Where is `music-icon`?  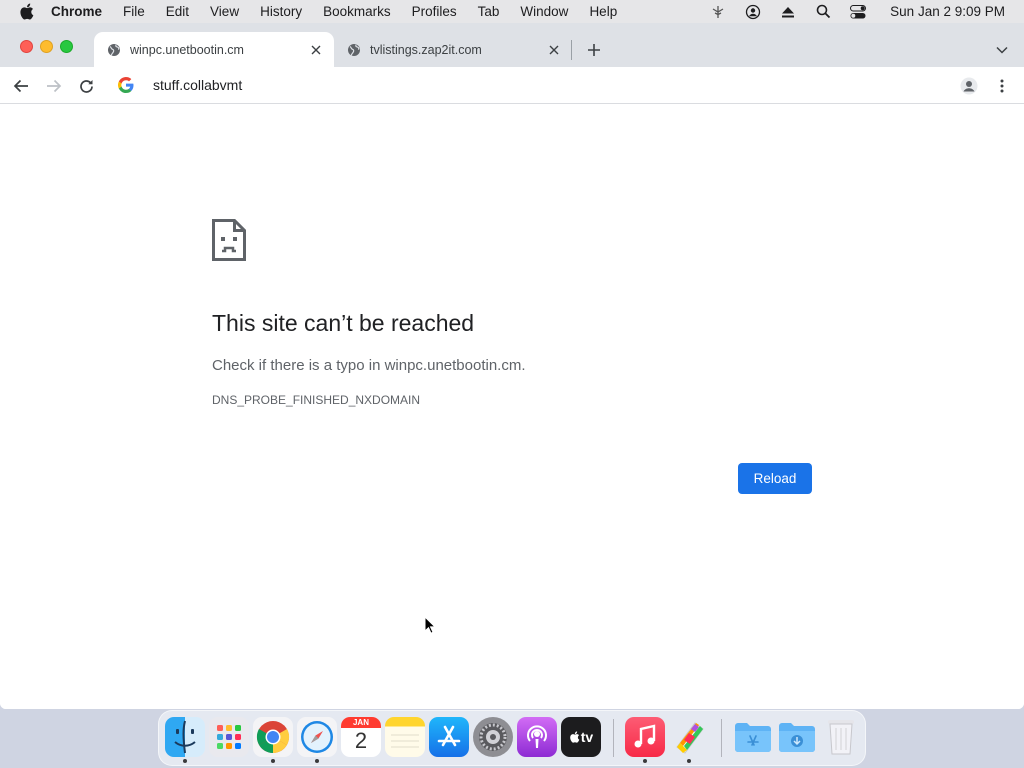 music-icon is located at coordinates (645, 737).